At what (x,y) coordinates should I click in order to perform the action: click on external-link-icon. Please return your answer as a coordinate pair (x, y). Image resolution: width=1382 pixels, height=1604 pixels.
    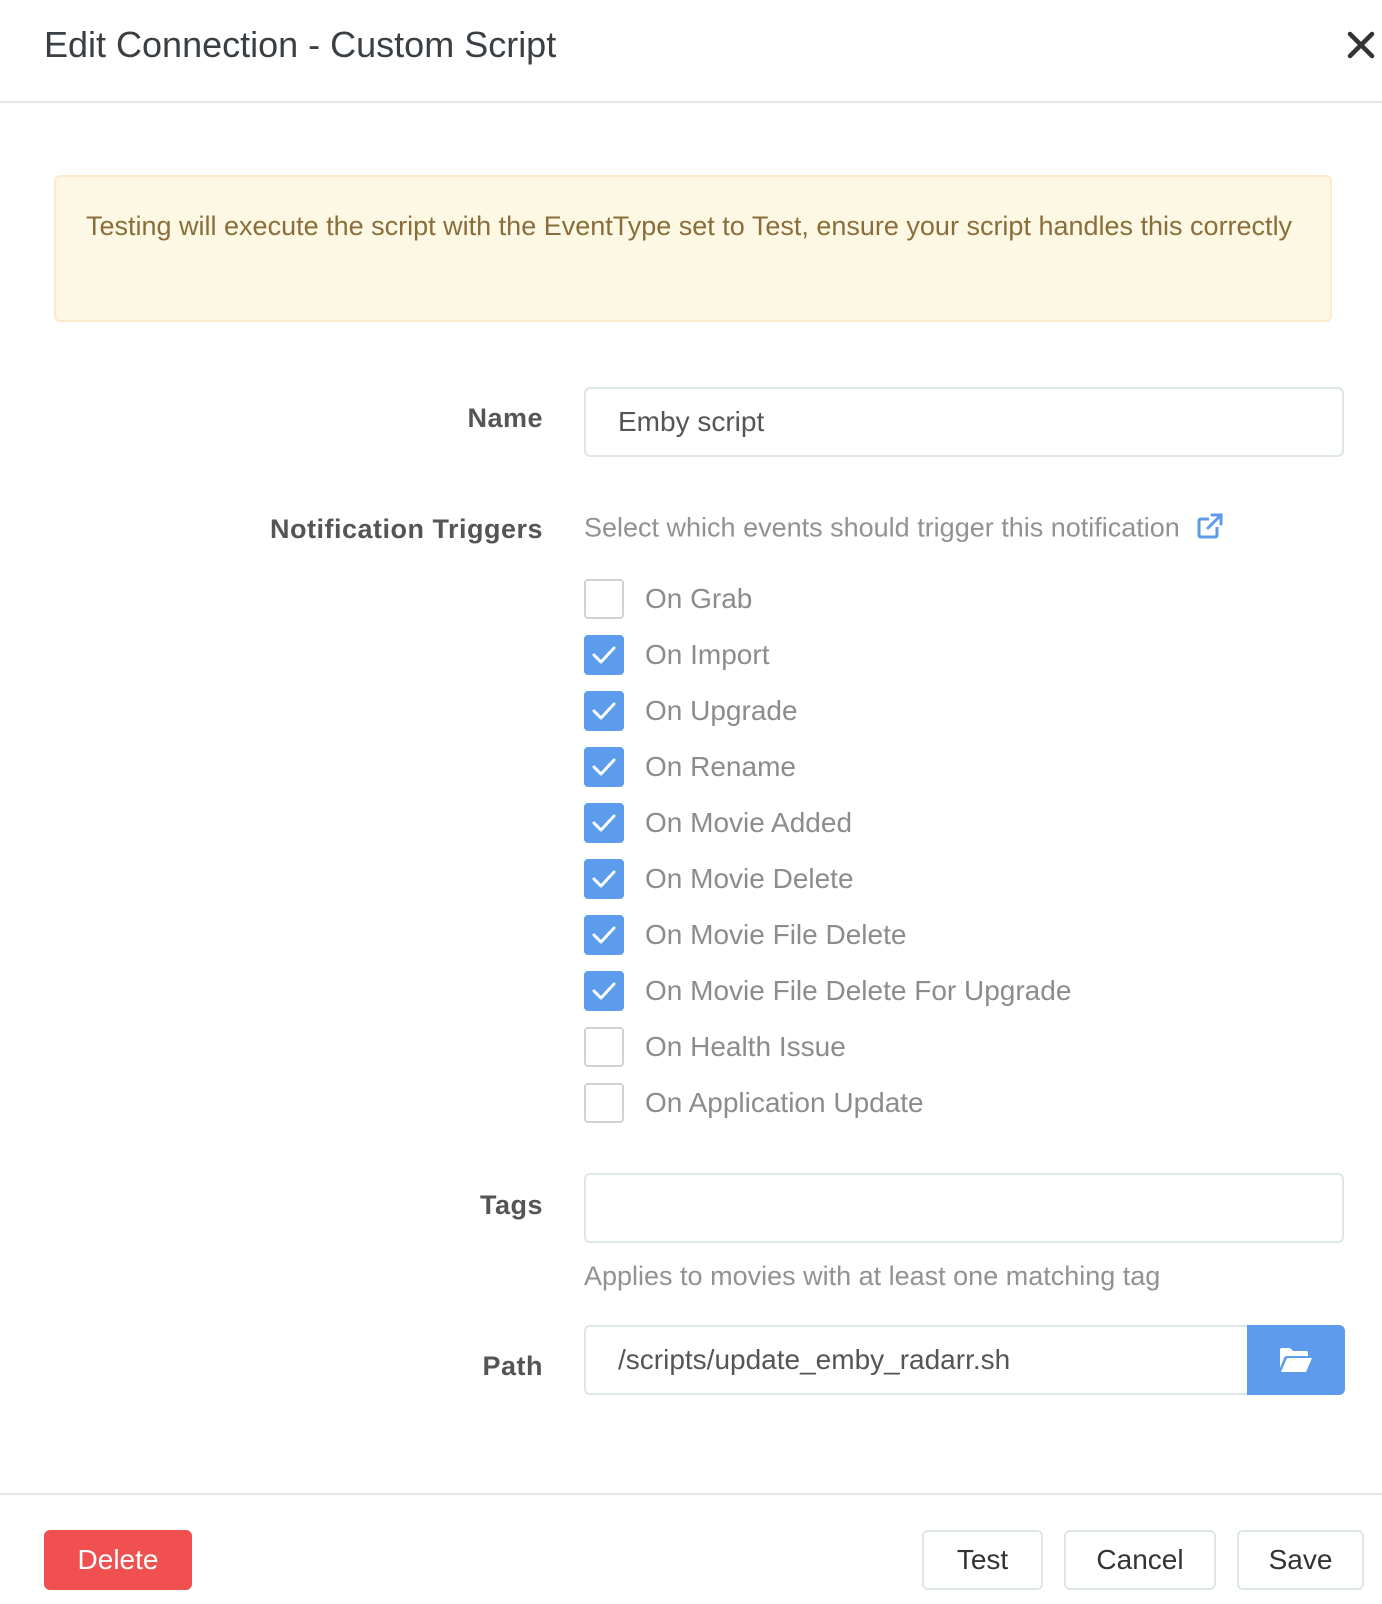
    Looking at the image, I should click on (1210, 529).